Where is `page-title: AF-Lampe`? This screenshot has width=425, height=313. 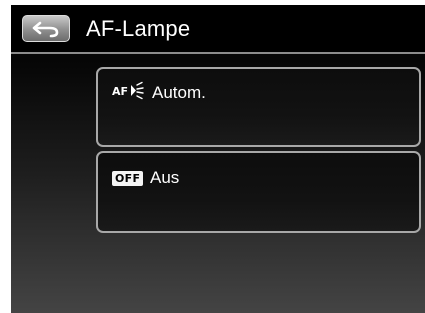
page-title: AF-Lampe is located at coordinates (138, 28).